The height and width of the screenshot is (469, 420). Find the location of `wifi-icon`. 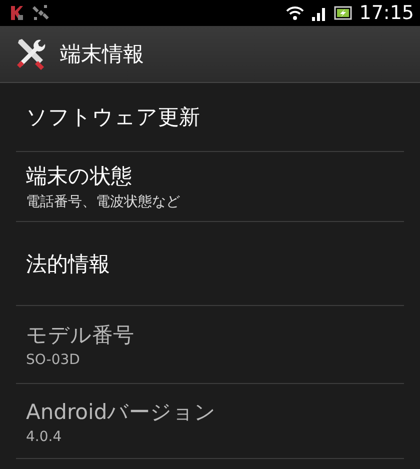

wifi-icon is located at coordinates (295, 13).